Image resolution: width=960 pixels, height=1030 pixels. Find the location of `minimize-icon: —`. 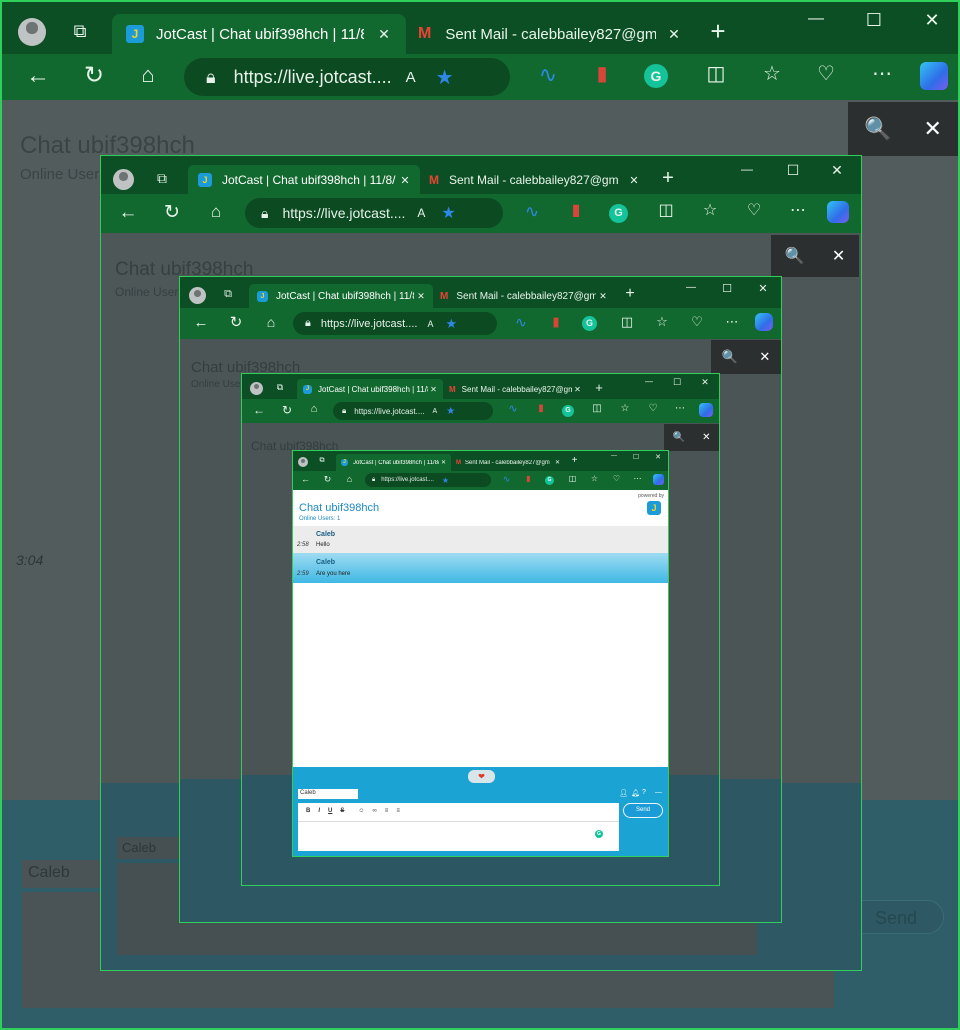

minimize-icon: — is located at coordinates (658, 792).